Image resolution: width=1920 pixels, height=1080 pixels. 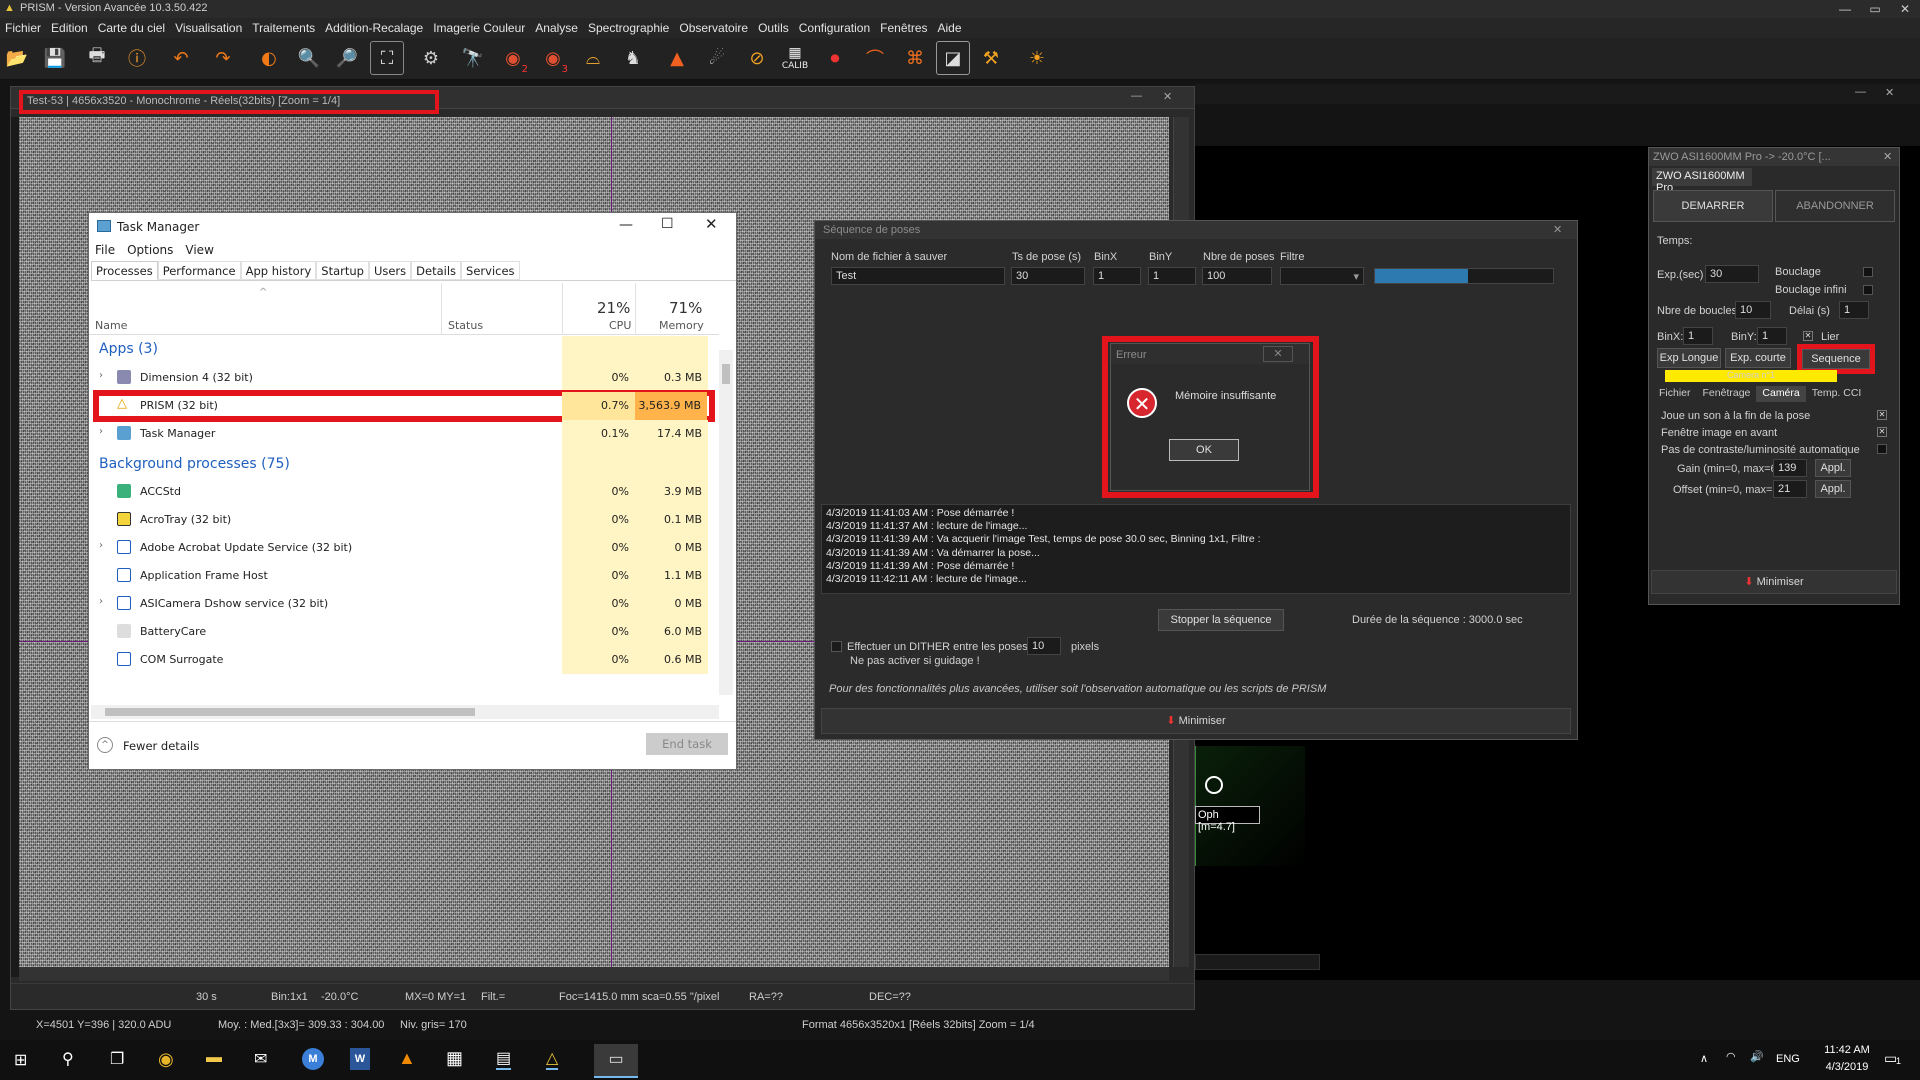 I want to click on table-row: › Dimension 4 (32 bit) 0% 0.3 MB, so click(x=404, y=378).